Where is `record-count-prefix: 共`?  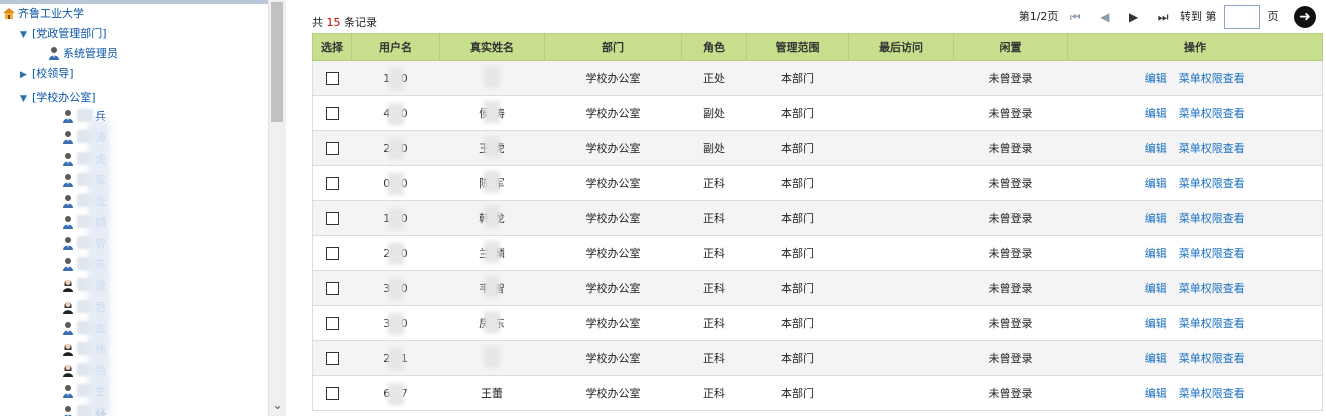
record-count-prefix: 共 is located at coordinates (317, 22).